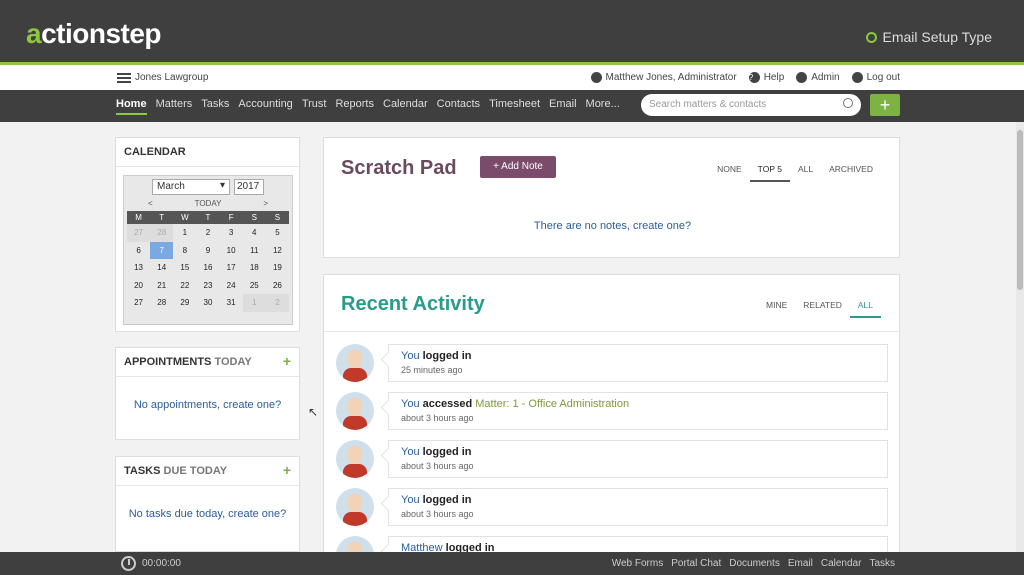 This screenshot has width=1024, height=575. What do you see at coordinates (94, 34) in the screenshot?
I see `actionstep-logo: actionstep` at bounding box center [94, 34].